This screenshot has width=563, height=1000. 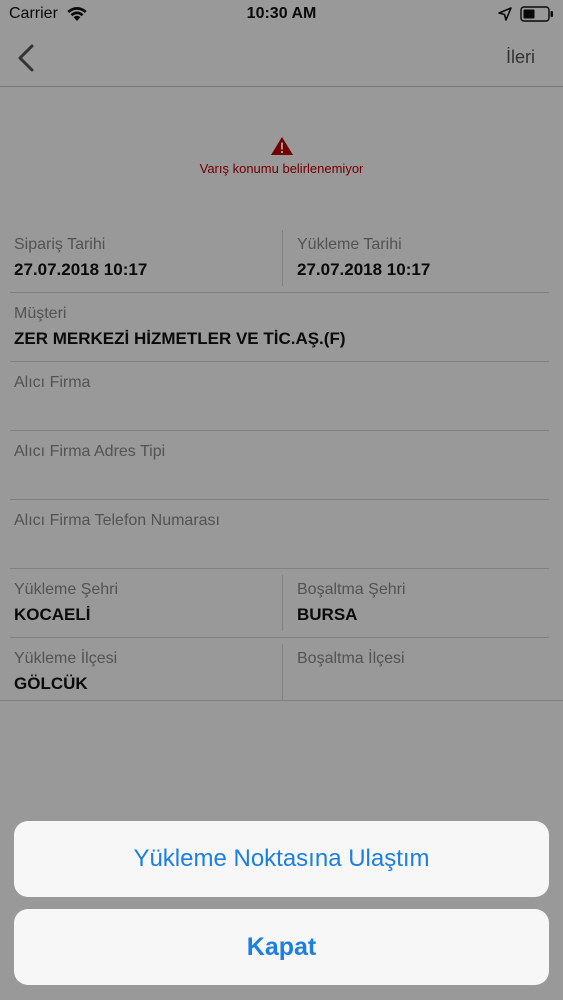 What do you see at coordinates (281, 947) in the screenshot?
I see `close-button: Kapat` at bounding box center [281, 947].